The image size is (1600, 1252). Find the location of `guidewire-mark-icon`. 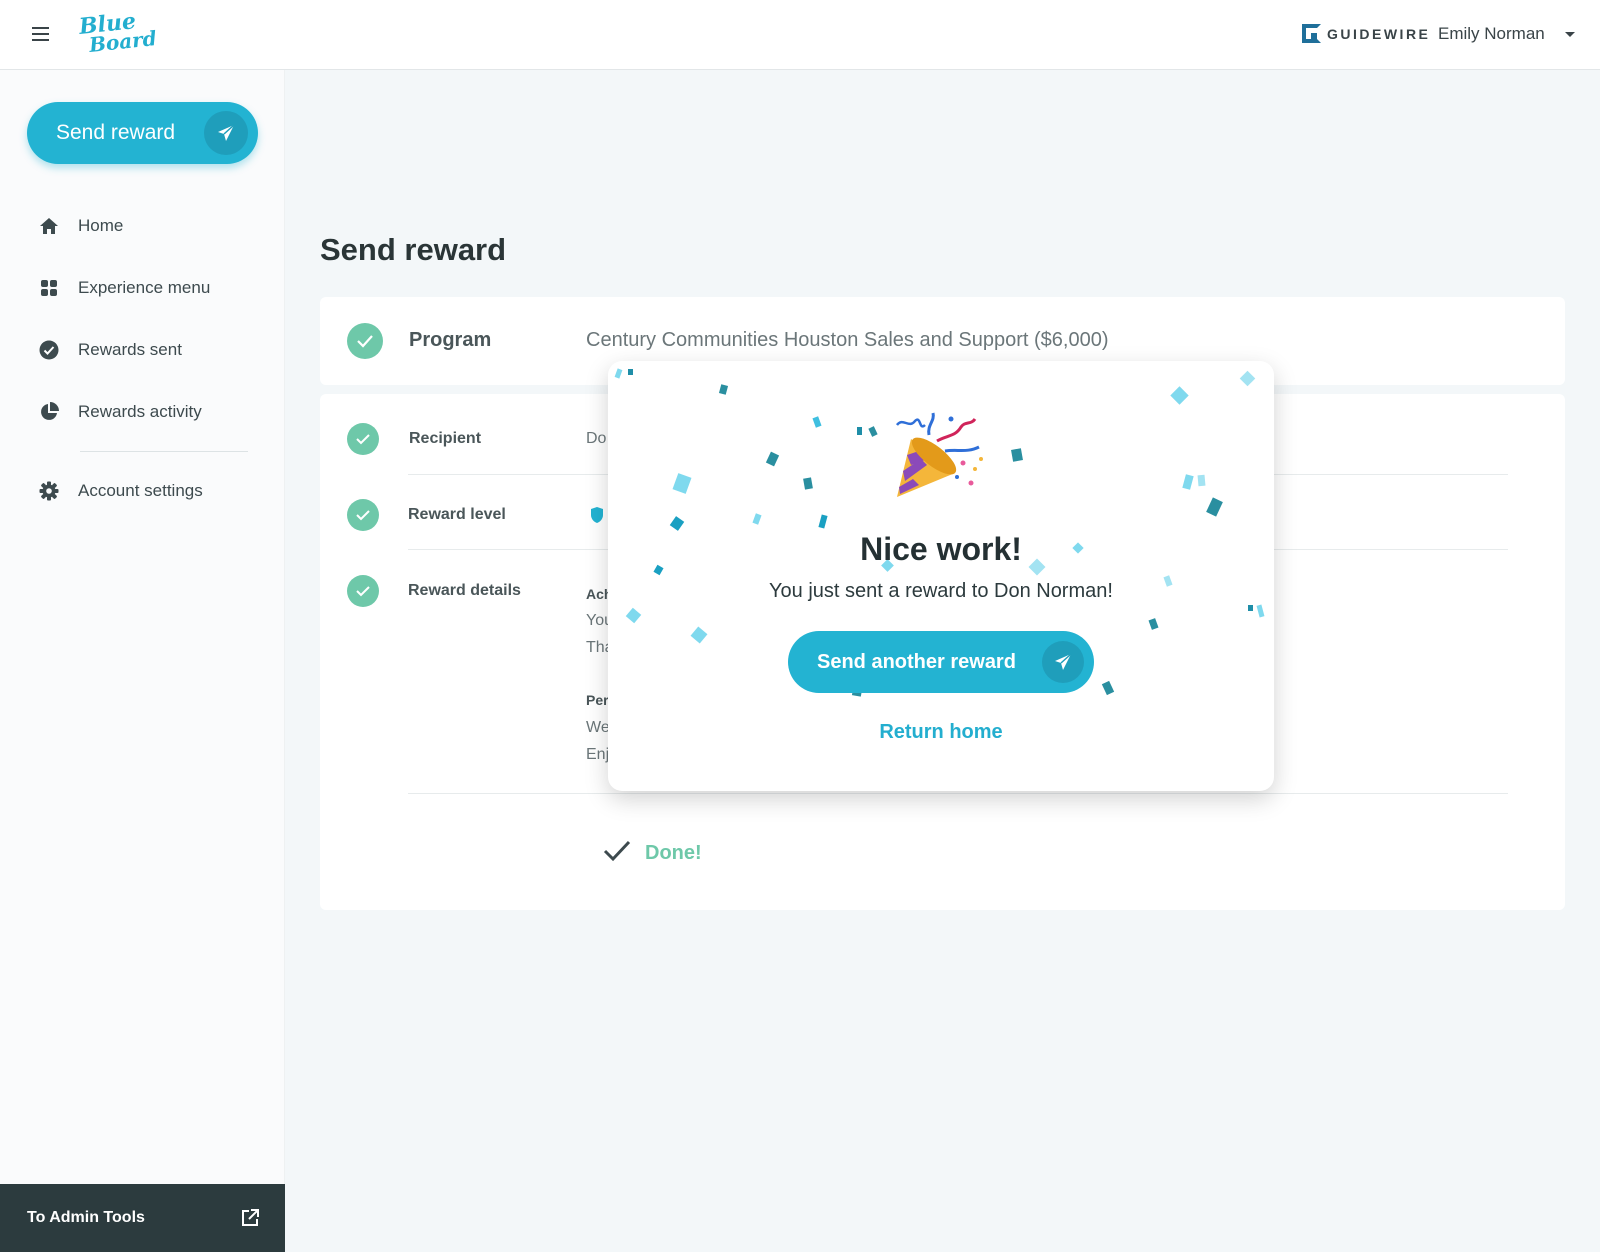

guidewire-mark-icon is located at coordinates (1311, 33).